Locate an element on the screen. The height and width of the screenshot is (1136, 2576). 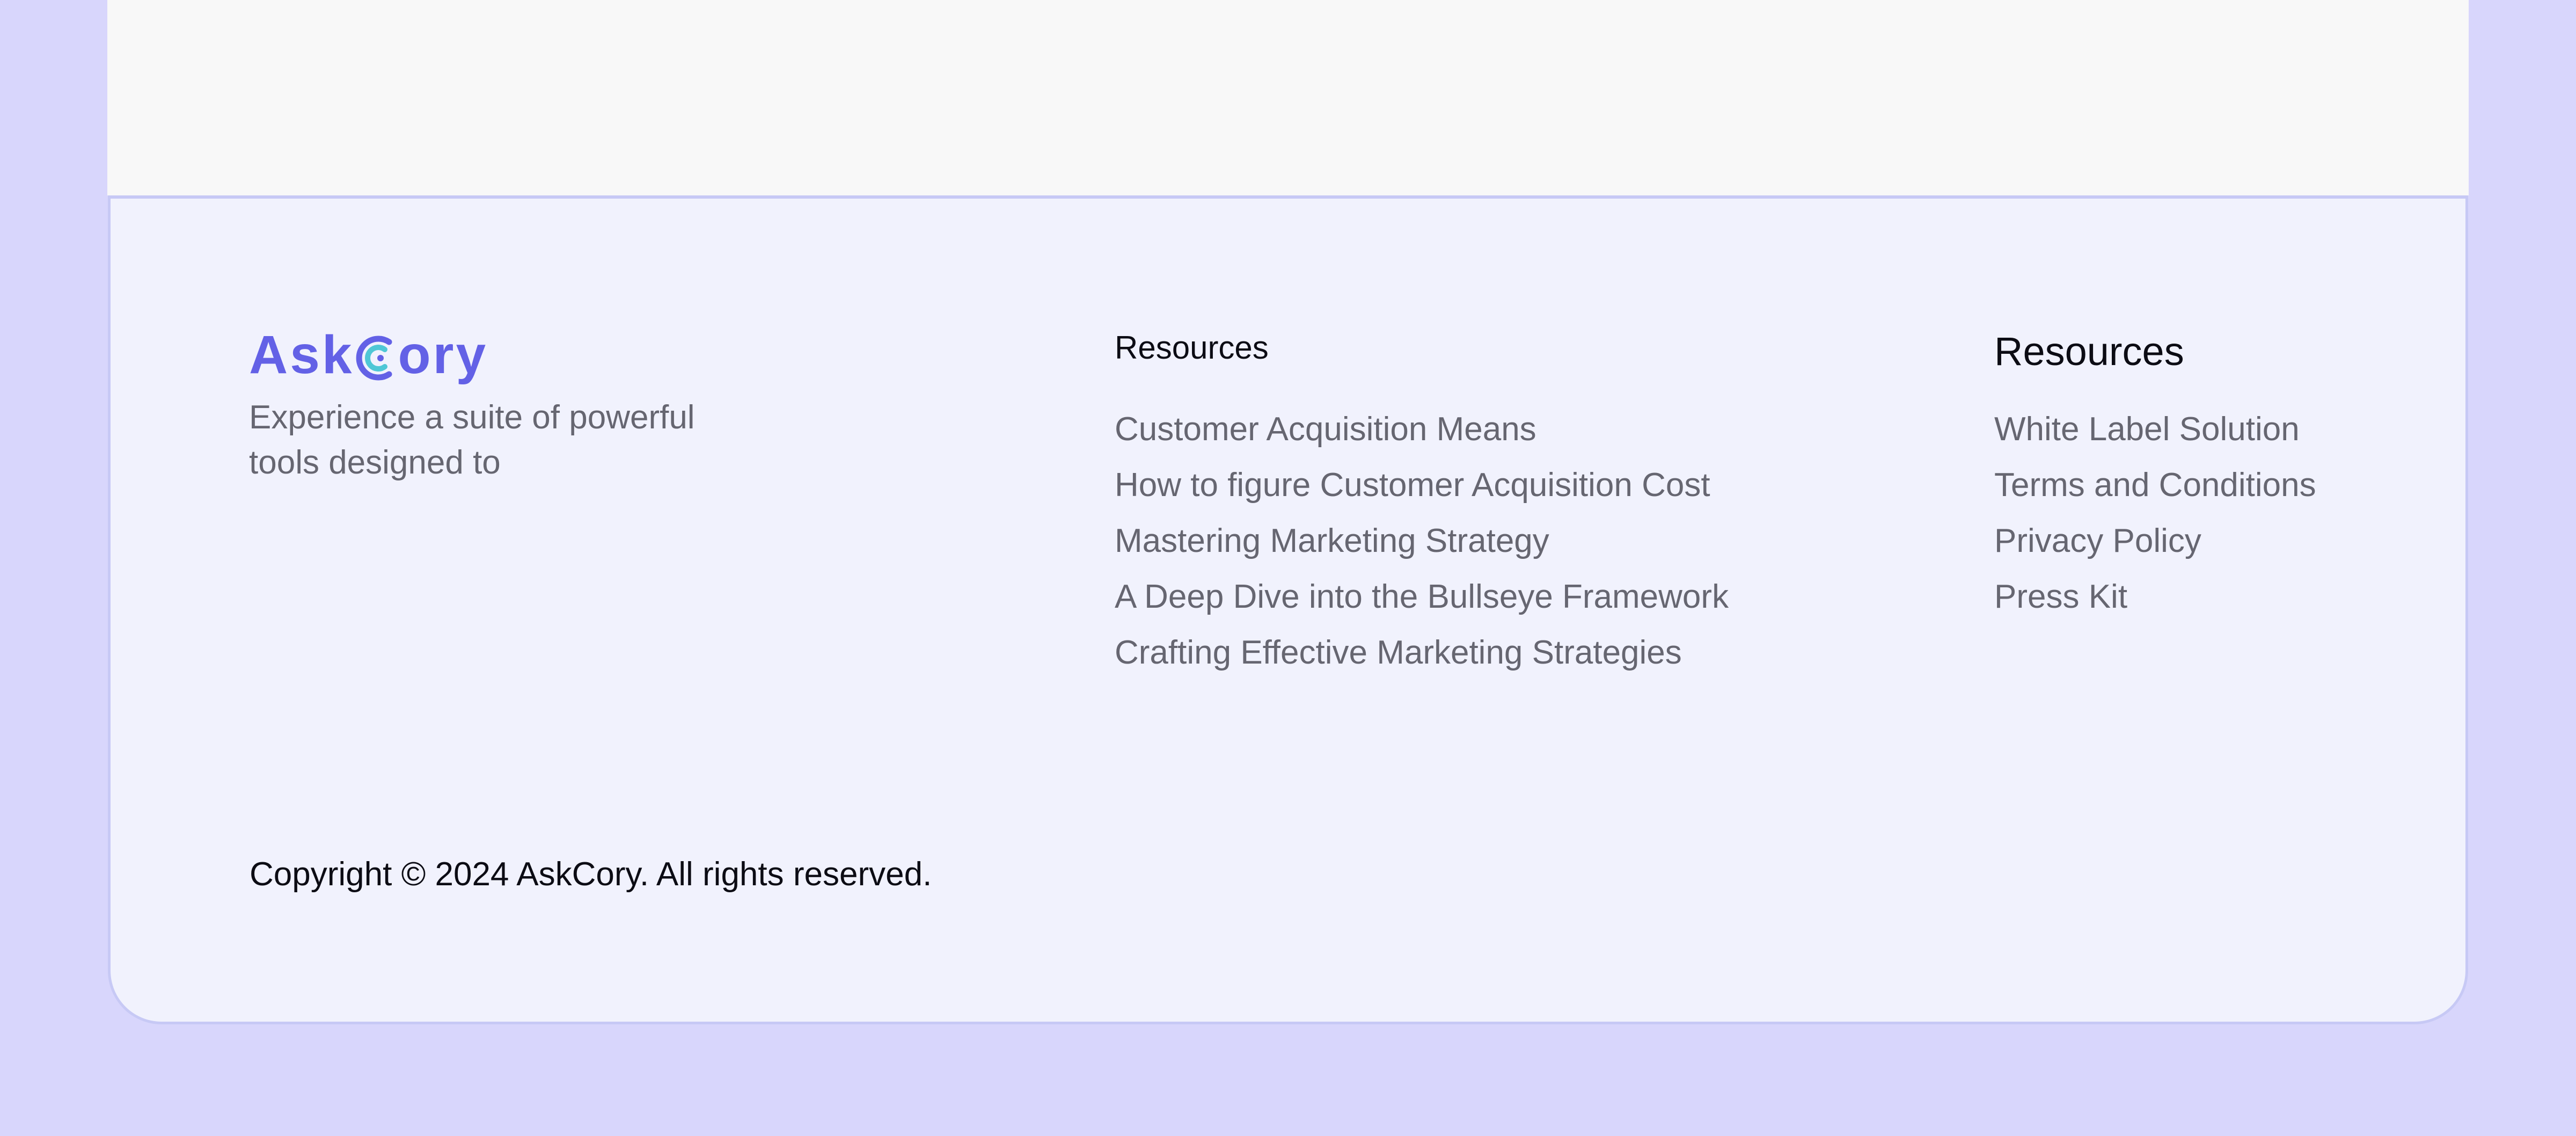
footer-link-mastering-marketing-strategy: Mastering Marketing Strategy is located at coordinates (1422, 541).